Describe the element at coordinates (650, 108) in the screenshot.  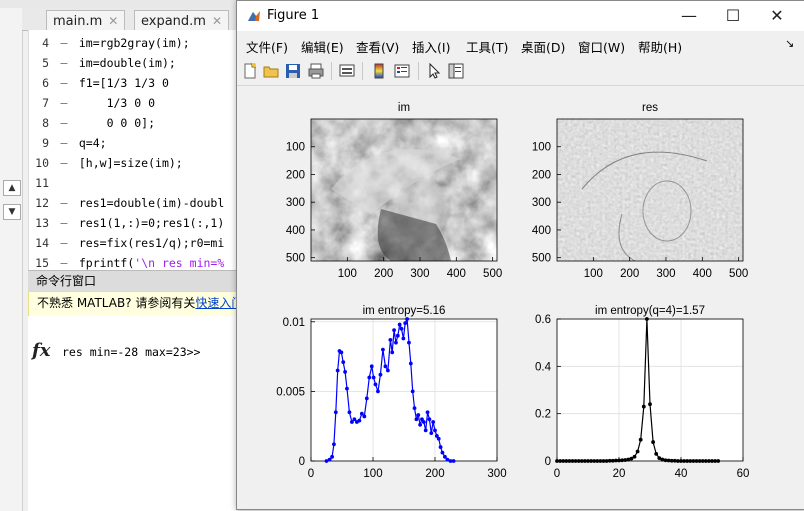
I see `axes-title: res` at that location.